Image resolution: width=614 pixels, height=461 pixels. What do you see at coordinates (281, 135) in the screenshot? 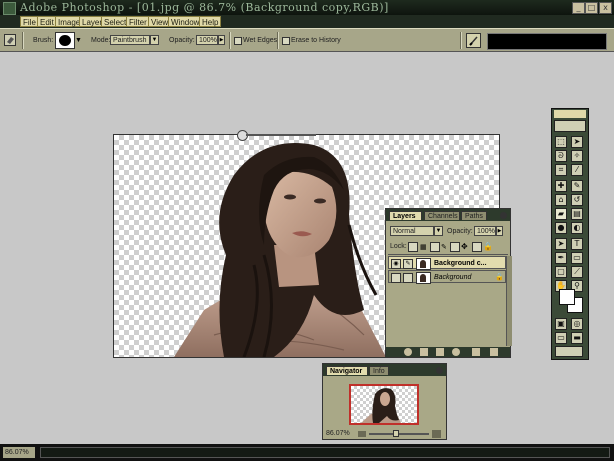
I see `handle-line` at bounding box center [281, 135].